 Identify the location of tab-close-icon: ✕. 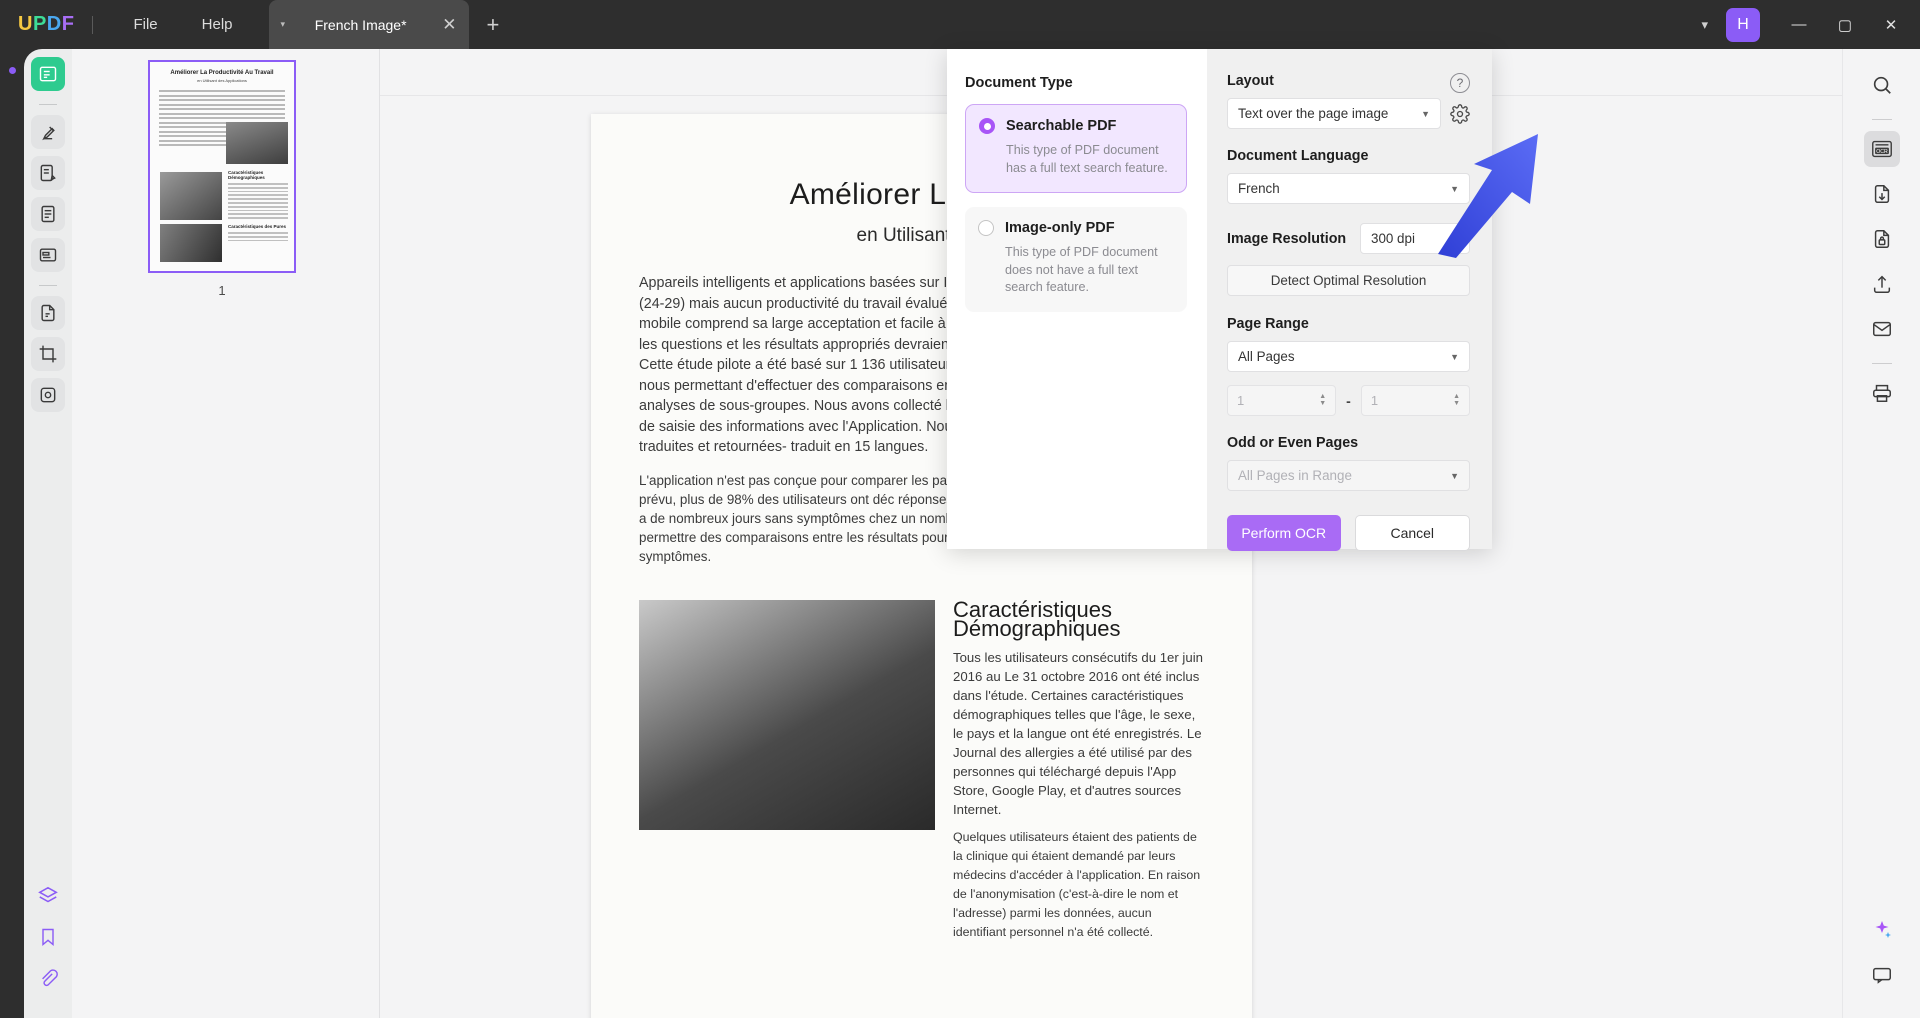
(449, 25).